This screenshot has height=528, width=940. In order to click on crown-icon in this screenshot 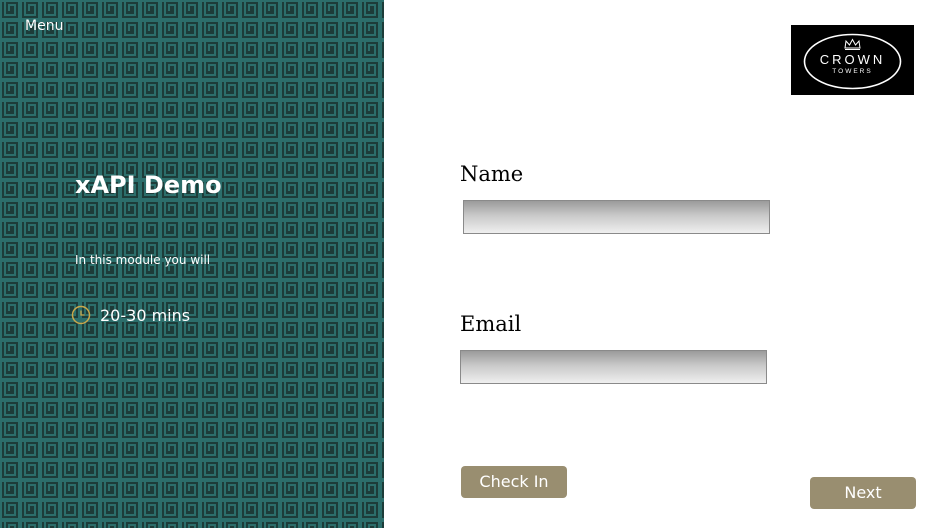, I will do `click(852, 44)`.